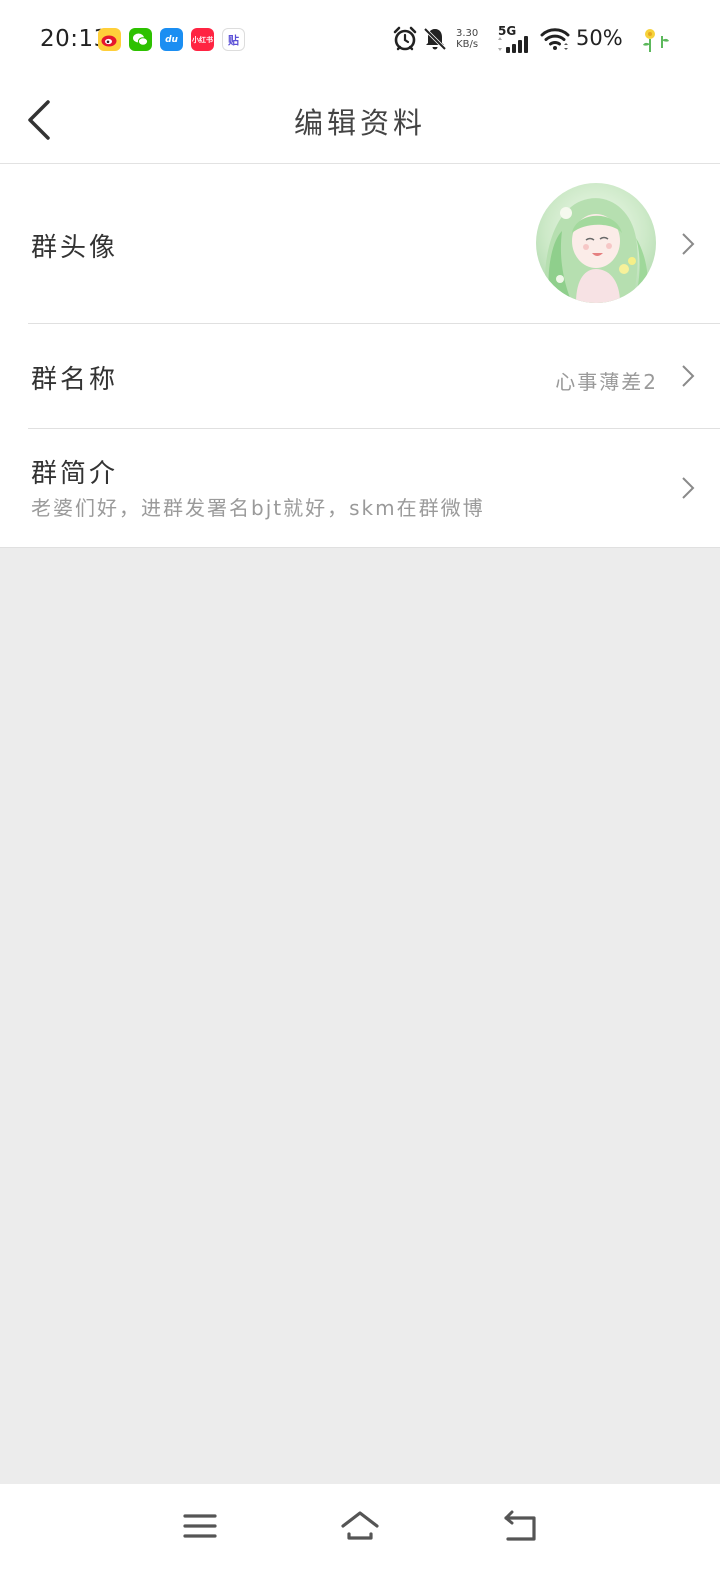  I want to click on xiaohongshu-icon: 小红书, so click(202, 39).